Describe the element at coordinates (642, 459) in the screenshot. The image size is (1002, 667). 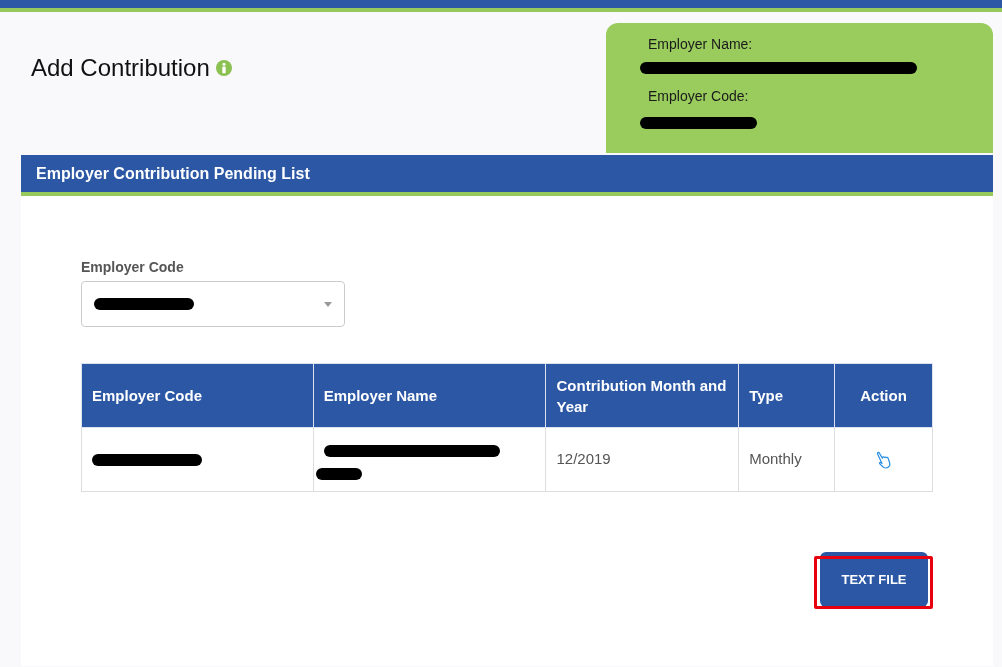
I see `table-cell: 12/2019` at that location.